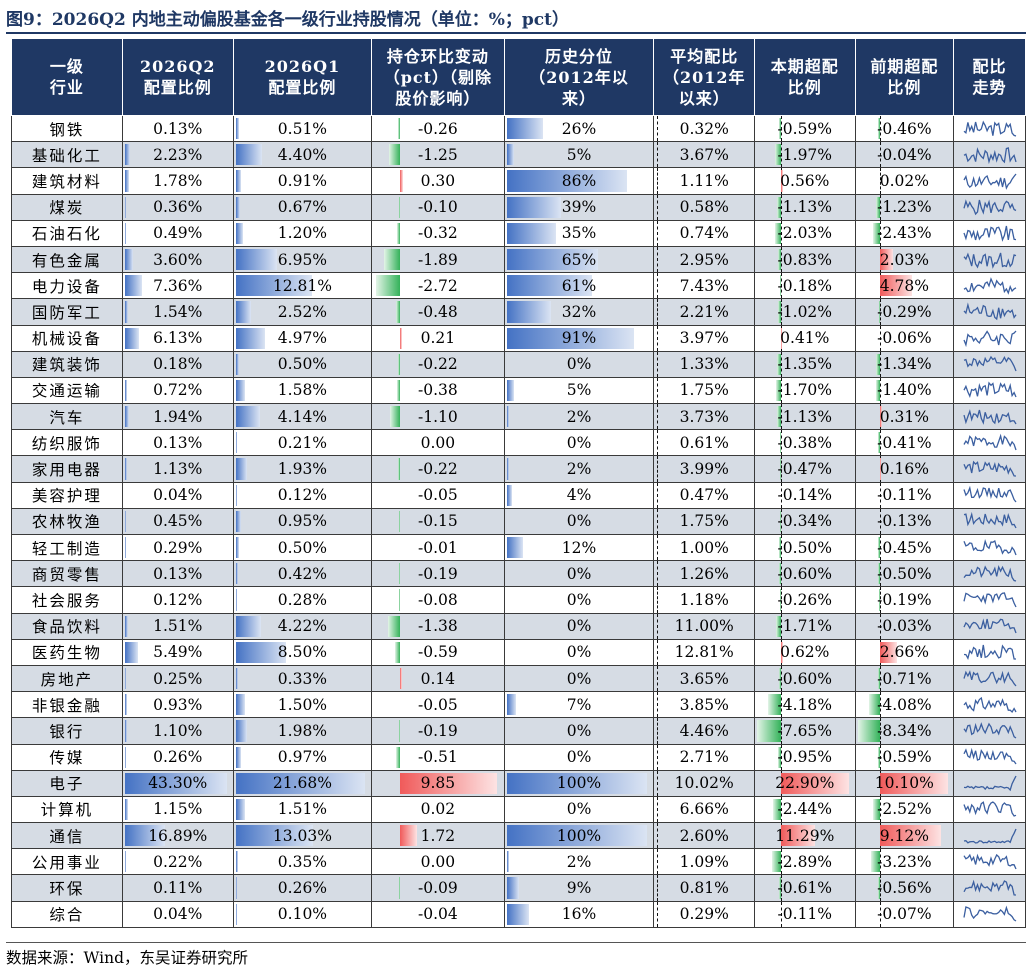 The width and height of the screenshot is (1032, 973). Describe the element at coordinates (805, 128) in the screenshot. I see `current-overweight-cell: -0.59%` at that location.